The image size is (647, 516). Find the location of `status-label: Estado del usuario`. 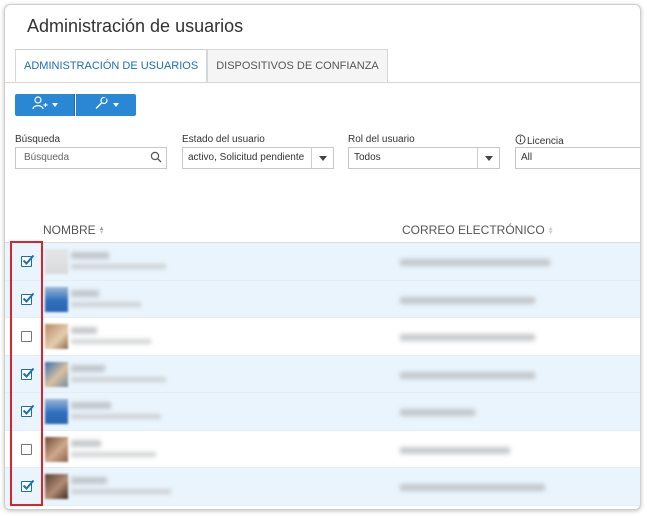

status-label: Estado del usuario is located at coordinates (223, 139).